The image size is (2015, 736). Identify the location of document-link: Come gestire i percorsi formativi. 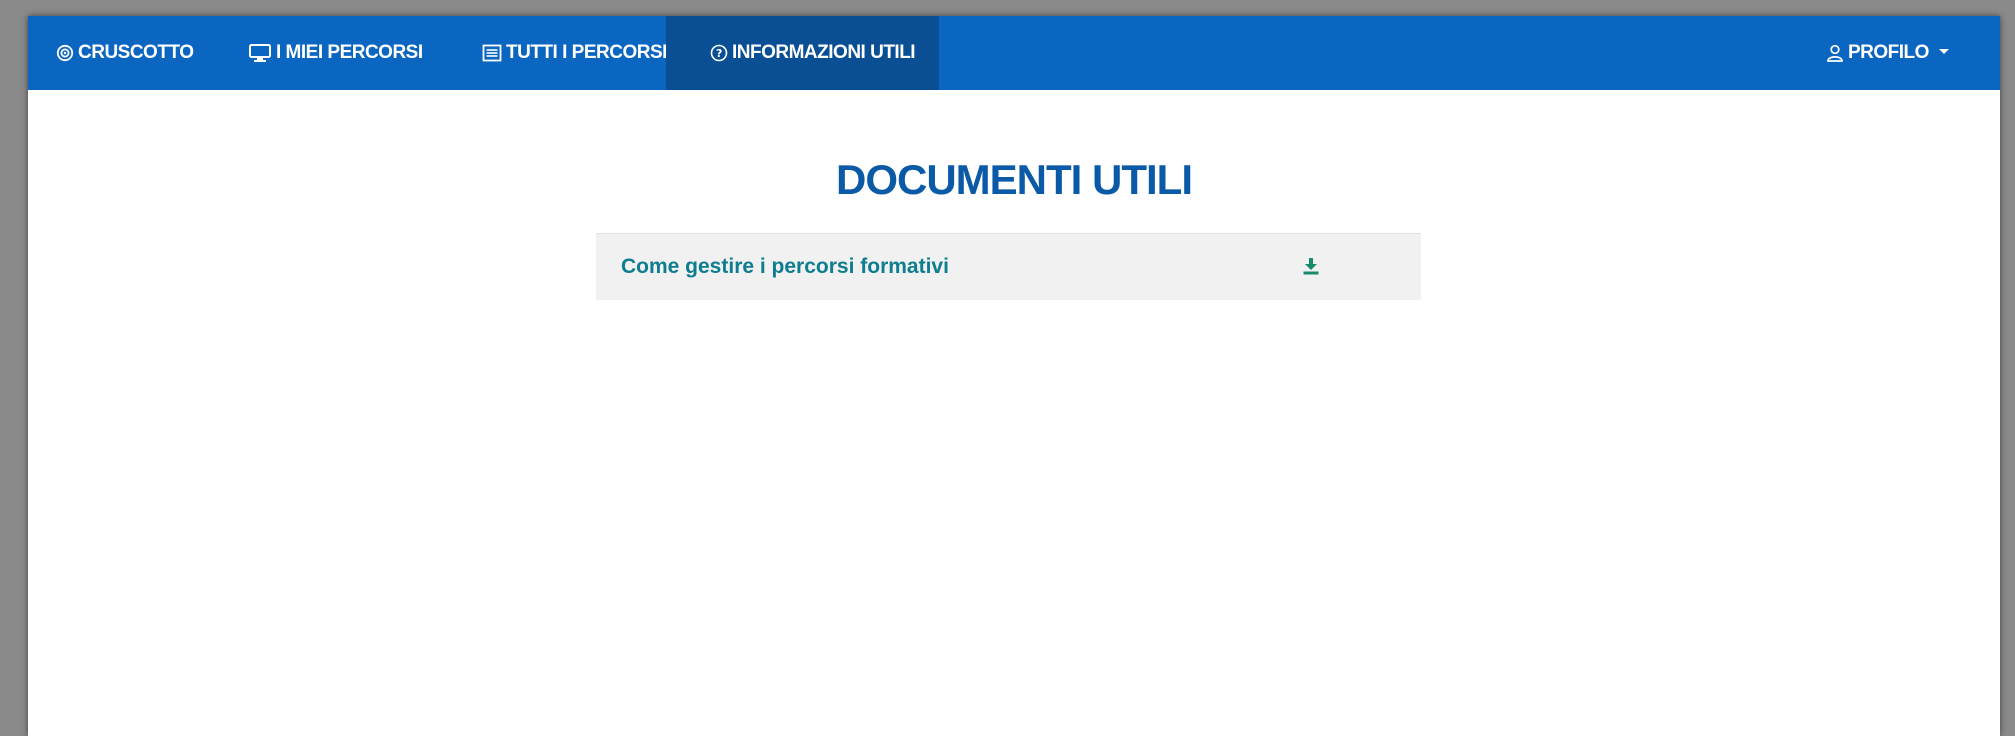
(785, 267).